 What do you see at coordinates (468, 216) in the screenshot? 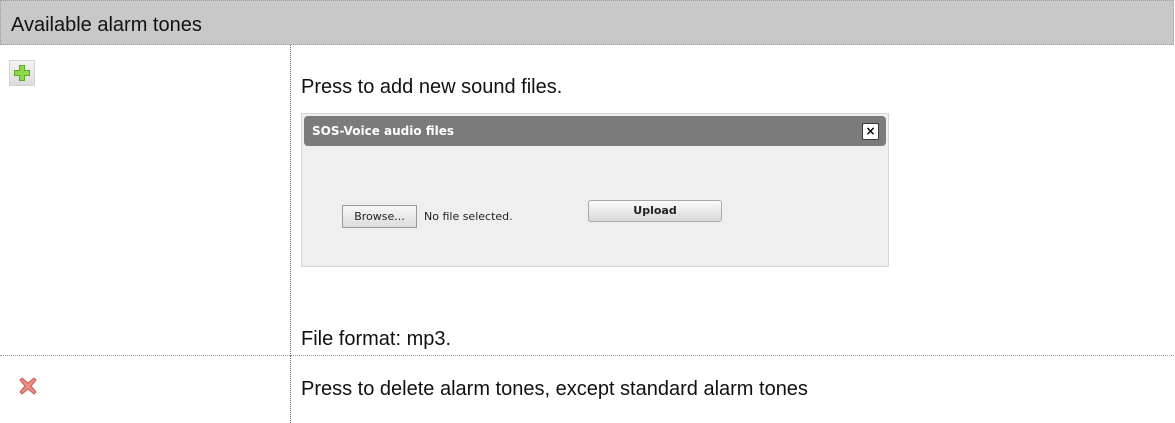
I see `file-status-text: No file selected.` at bounding box center [468, 216].